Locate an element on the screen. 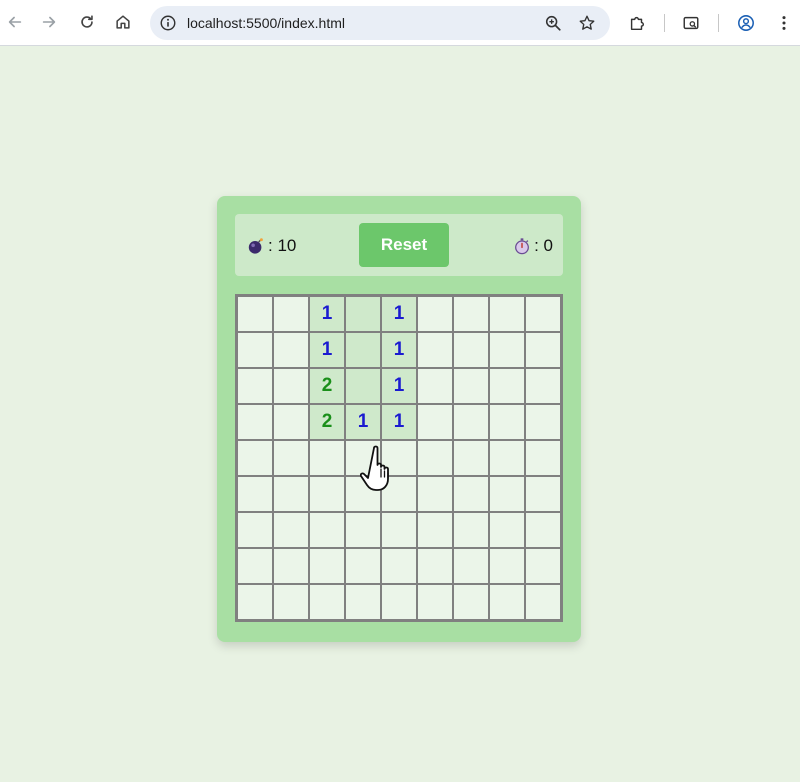 The image size is (800, 782). bookmark-star-icon is located at coordinates (587, 23).